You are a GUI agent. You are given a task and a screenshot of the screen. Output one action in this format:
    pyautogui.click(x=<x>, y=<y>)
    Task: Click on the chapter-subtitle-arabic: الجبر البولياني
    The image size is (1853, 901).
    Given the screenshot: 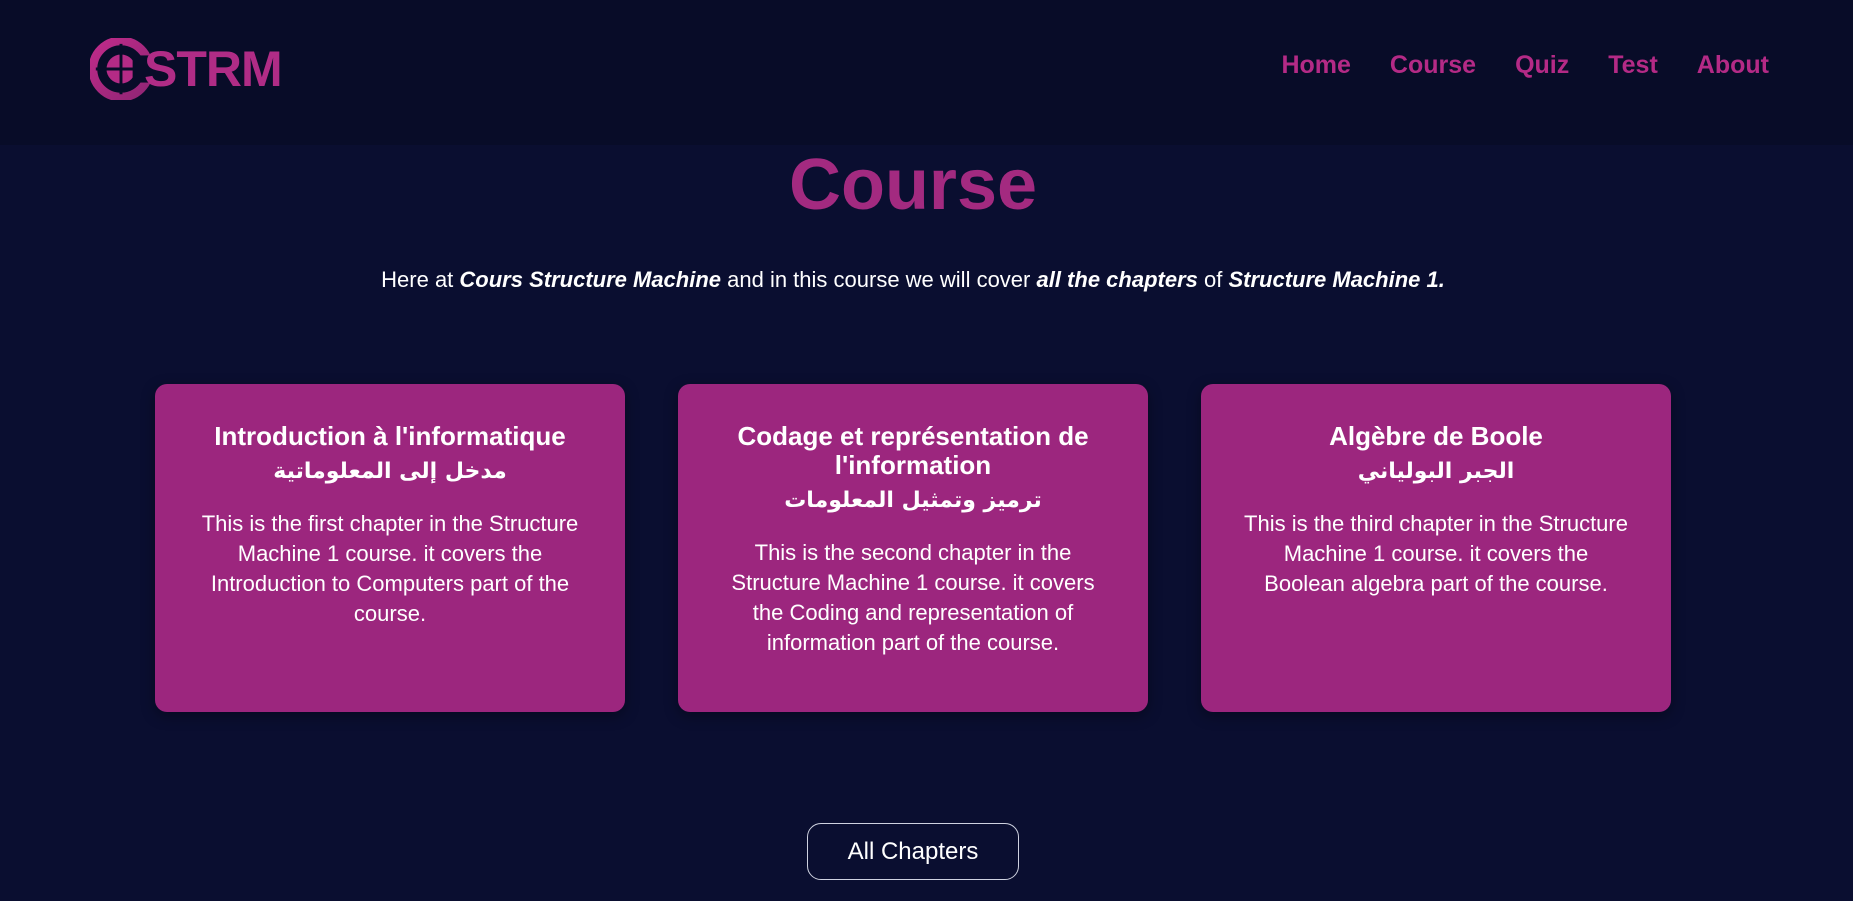 What is the action you would take?
    pyautogui.click(x=1436, y=471)
    